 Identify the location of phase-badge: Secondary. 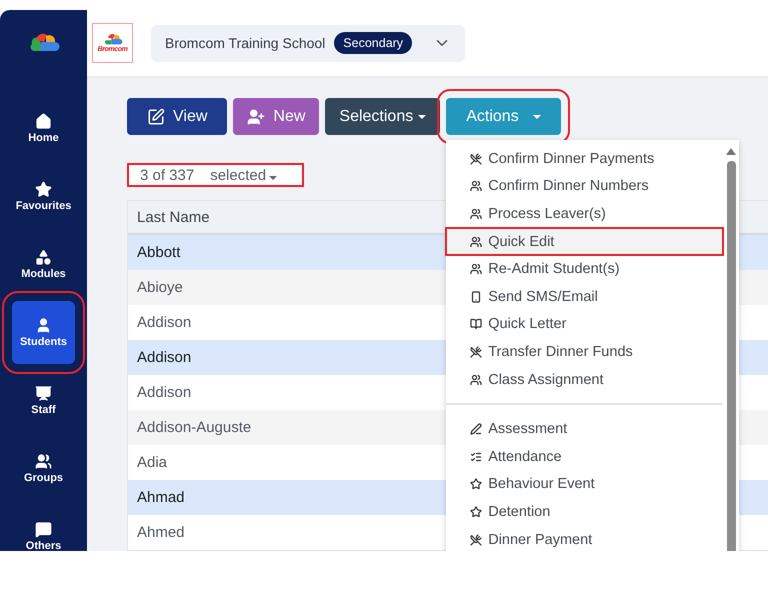
(373, 43).